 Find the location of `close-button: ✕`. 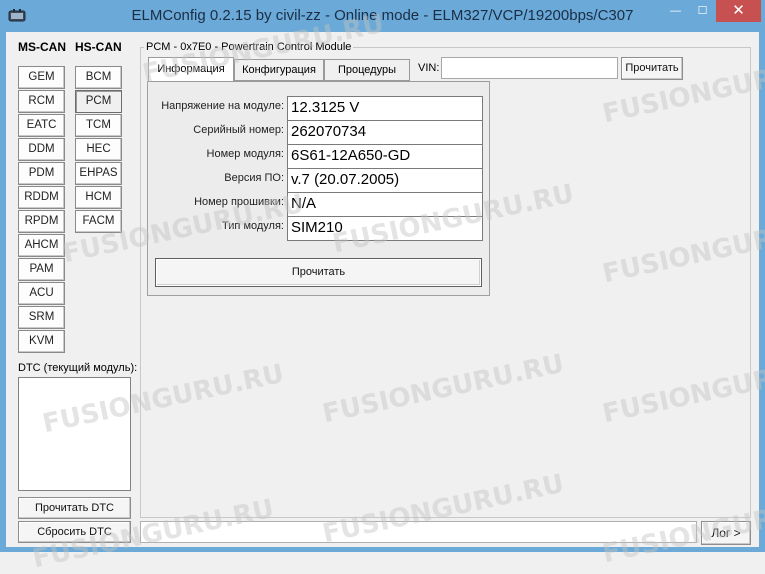

close-button: ✕ is located at coordinates (738, 11).